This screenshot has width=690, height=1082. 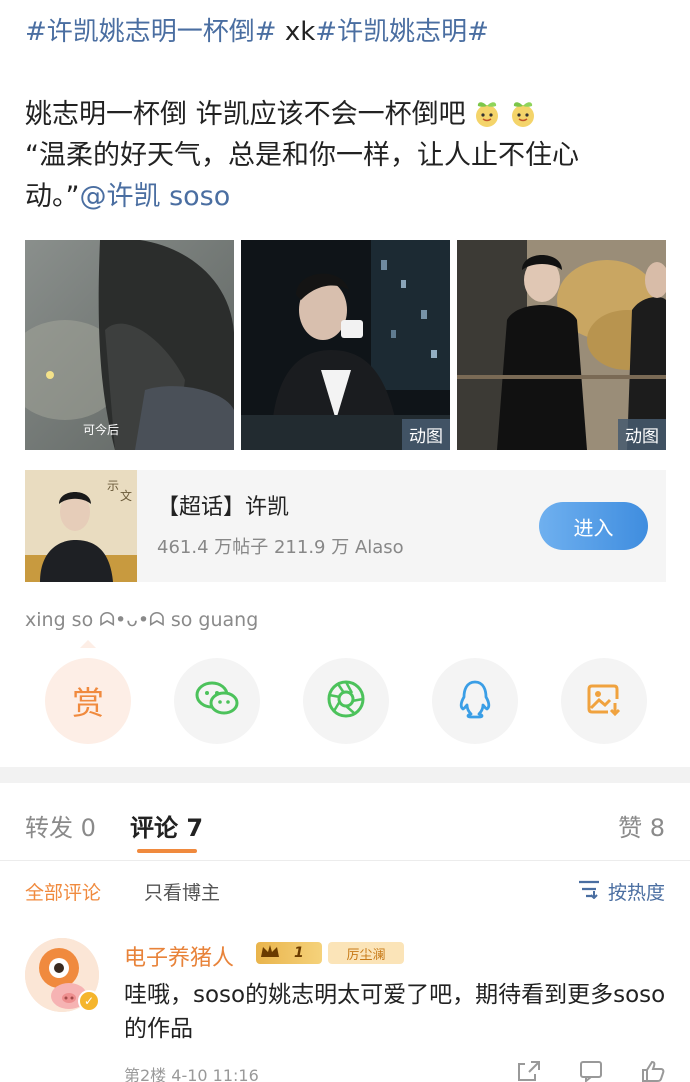 What do you see at coordinates (335, 196) in the screenshot?
I see `post-line-3: 动。”@许凯 soso` at bounding box center [335, 196].